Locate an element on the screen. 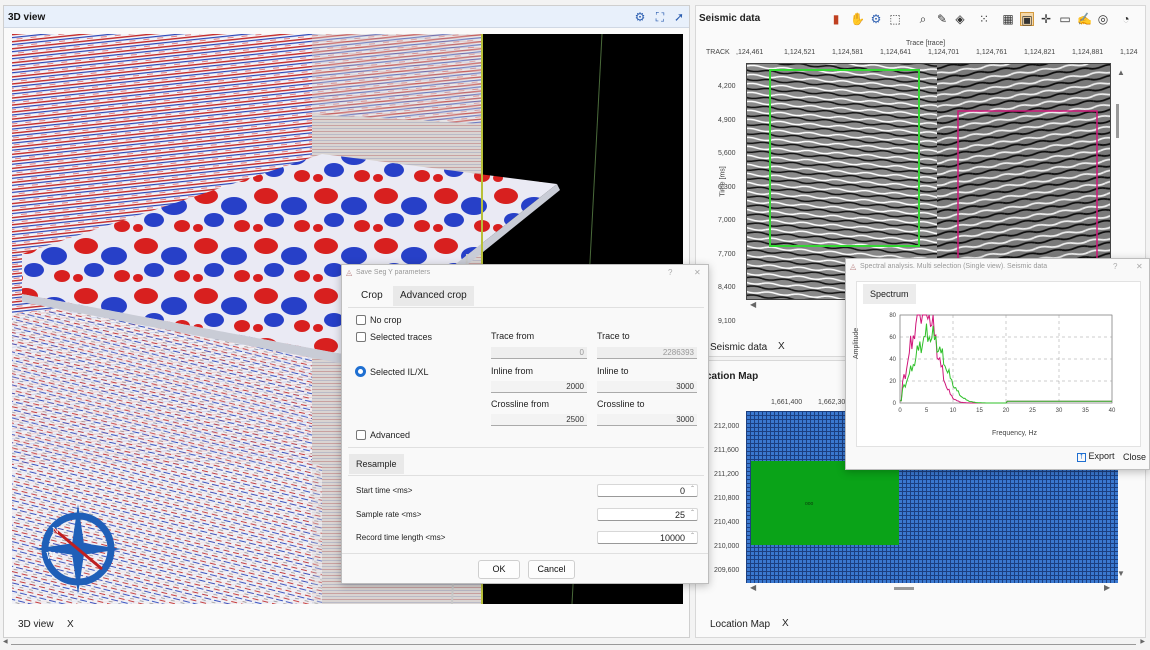 This screenshot has width=1150, height=650. table-icon: ▦ is located at coordinates (1008, 19).